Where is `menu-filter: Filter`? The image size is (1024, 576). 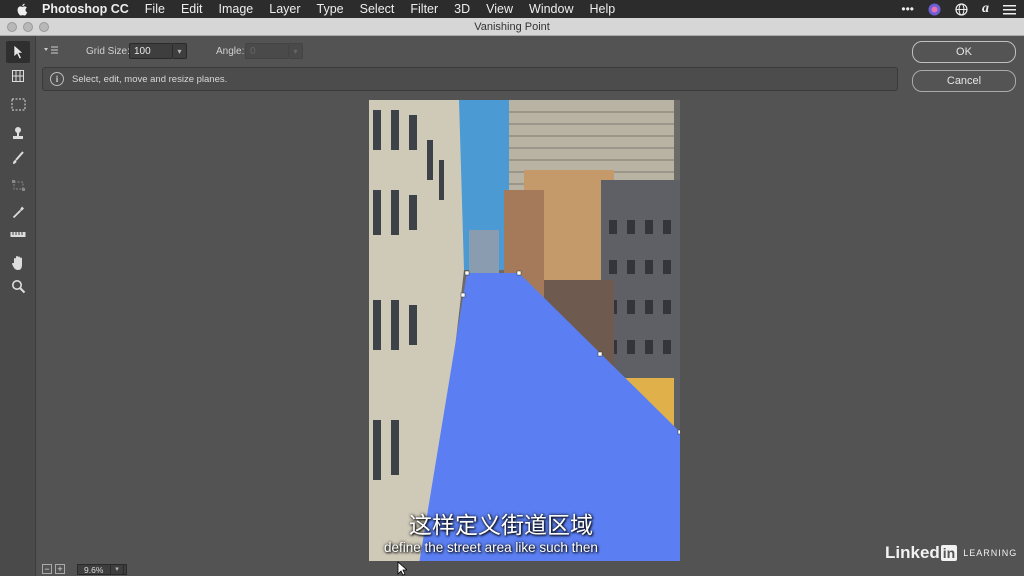 menu-filter: Filter is located at coordinates (424, 9).